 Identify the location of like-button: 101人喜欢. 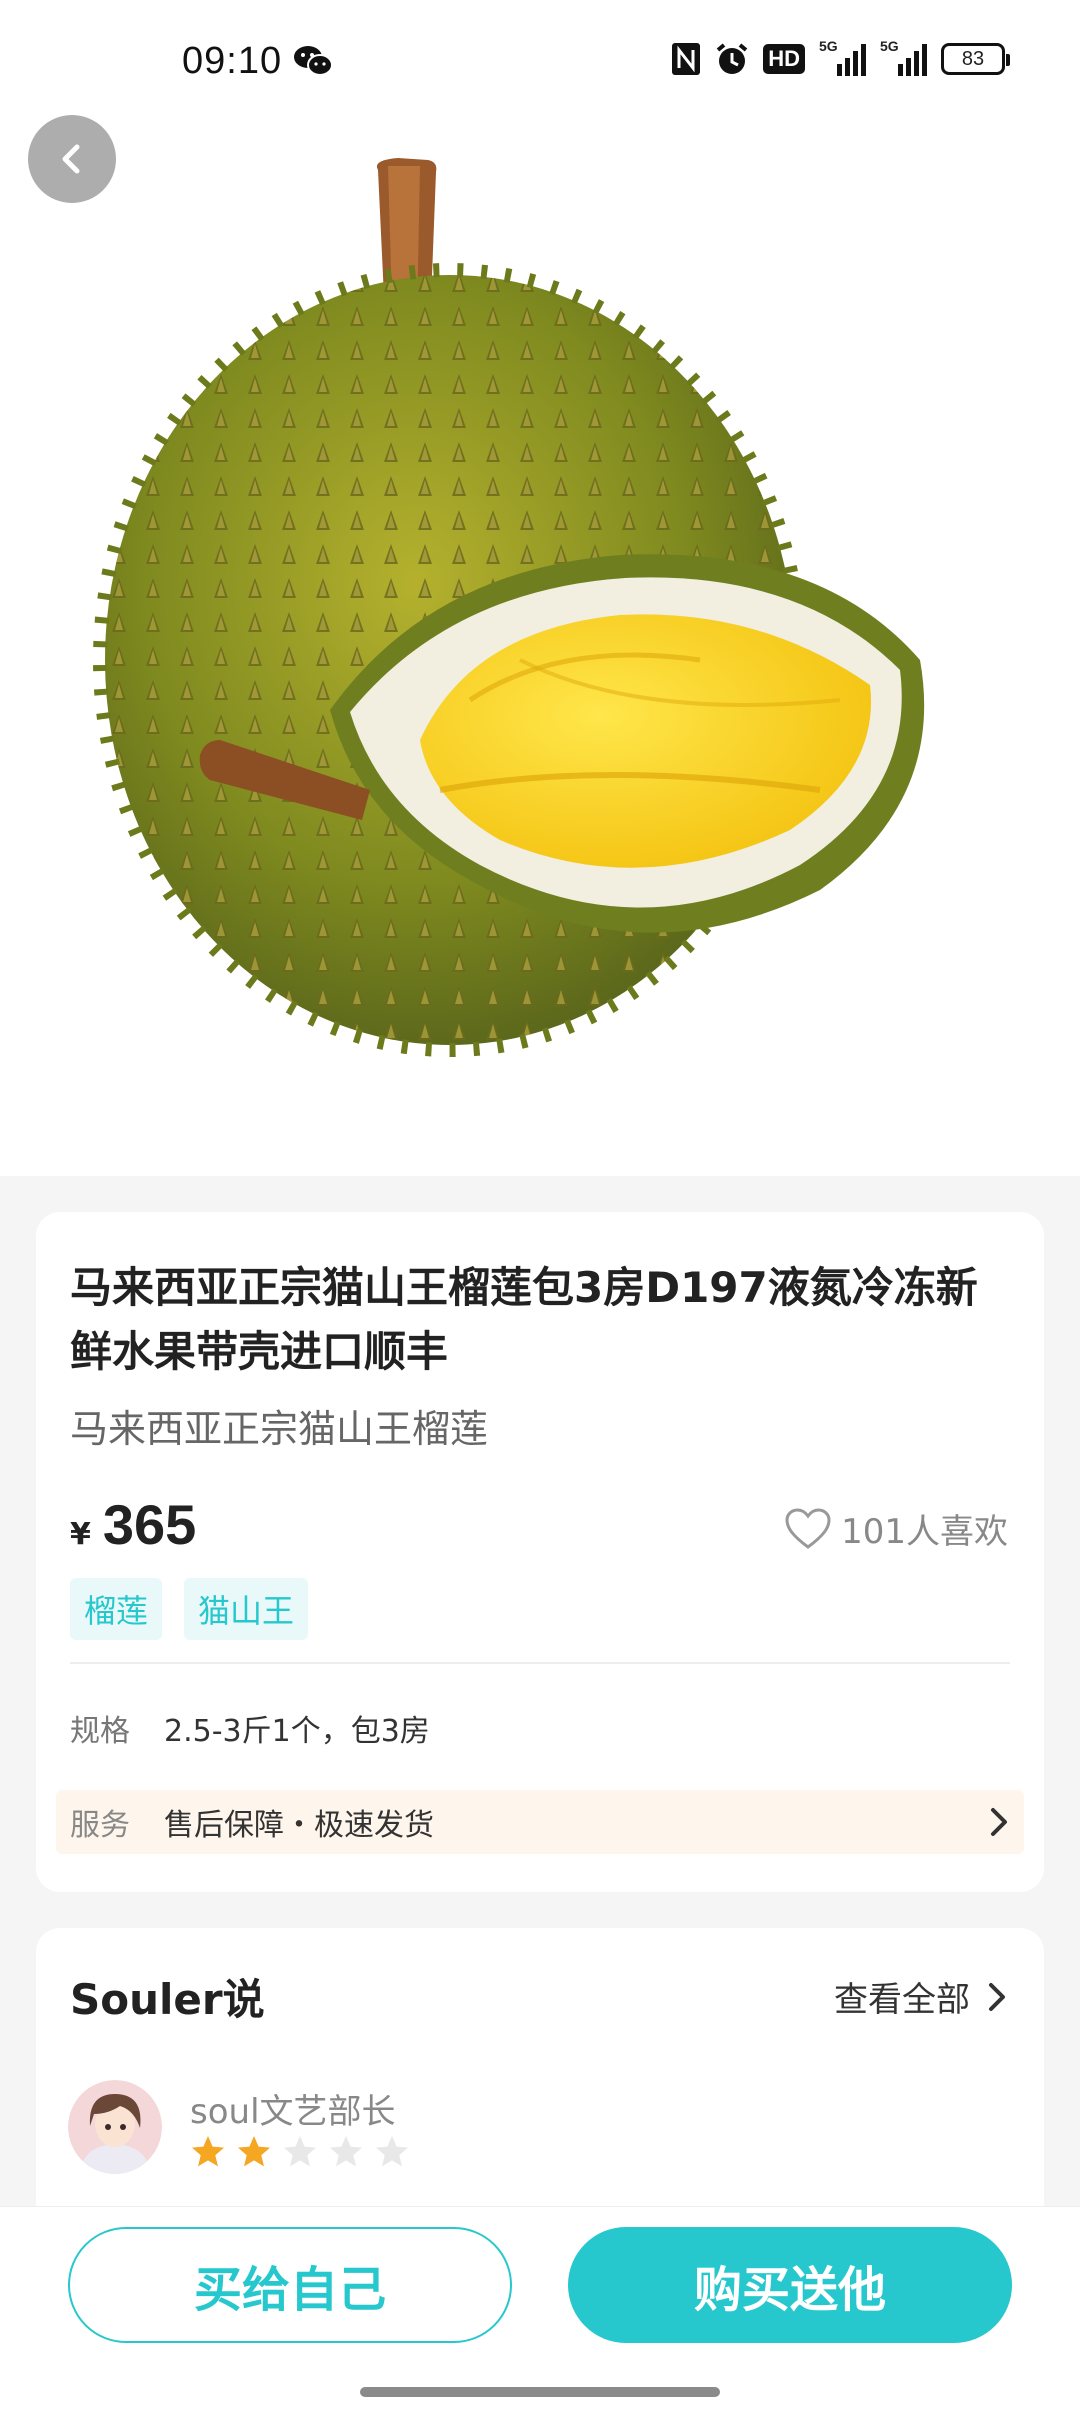
(896, 1528).